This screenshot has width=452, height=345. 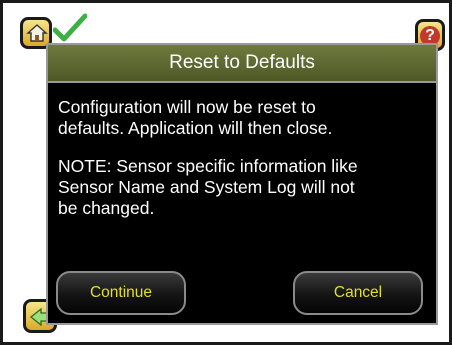 I want to click on home-icon, so click(x=37, y=33).